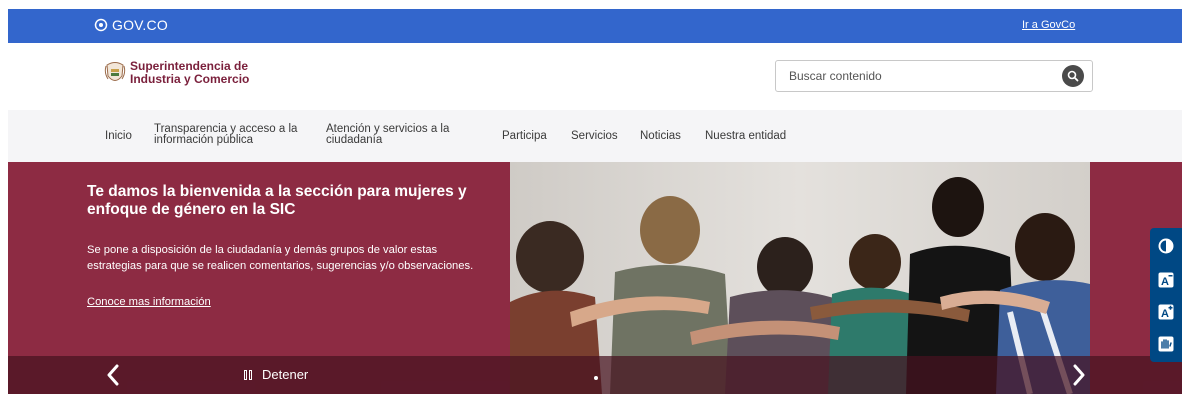  What do you see at coordinates (149, 302) in the screenshot?
I see `learn-more-link: Conoce mas información` at bounding box center [149, 302].